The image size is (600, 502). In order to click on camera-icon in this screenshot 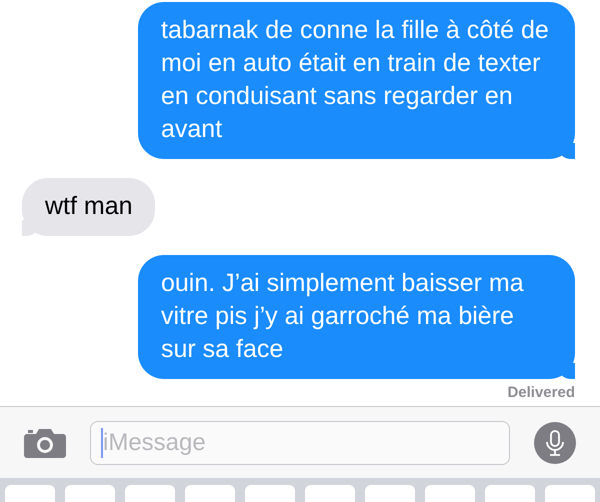, I will do `click(45, 443)`.